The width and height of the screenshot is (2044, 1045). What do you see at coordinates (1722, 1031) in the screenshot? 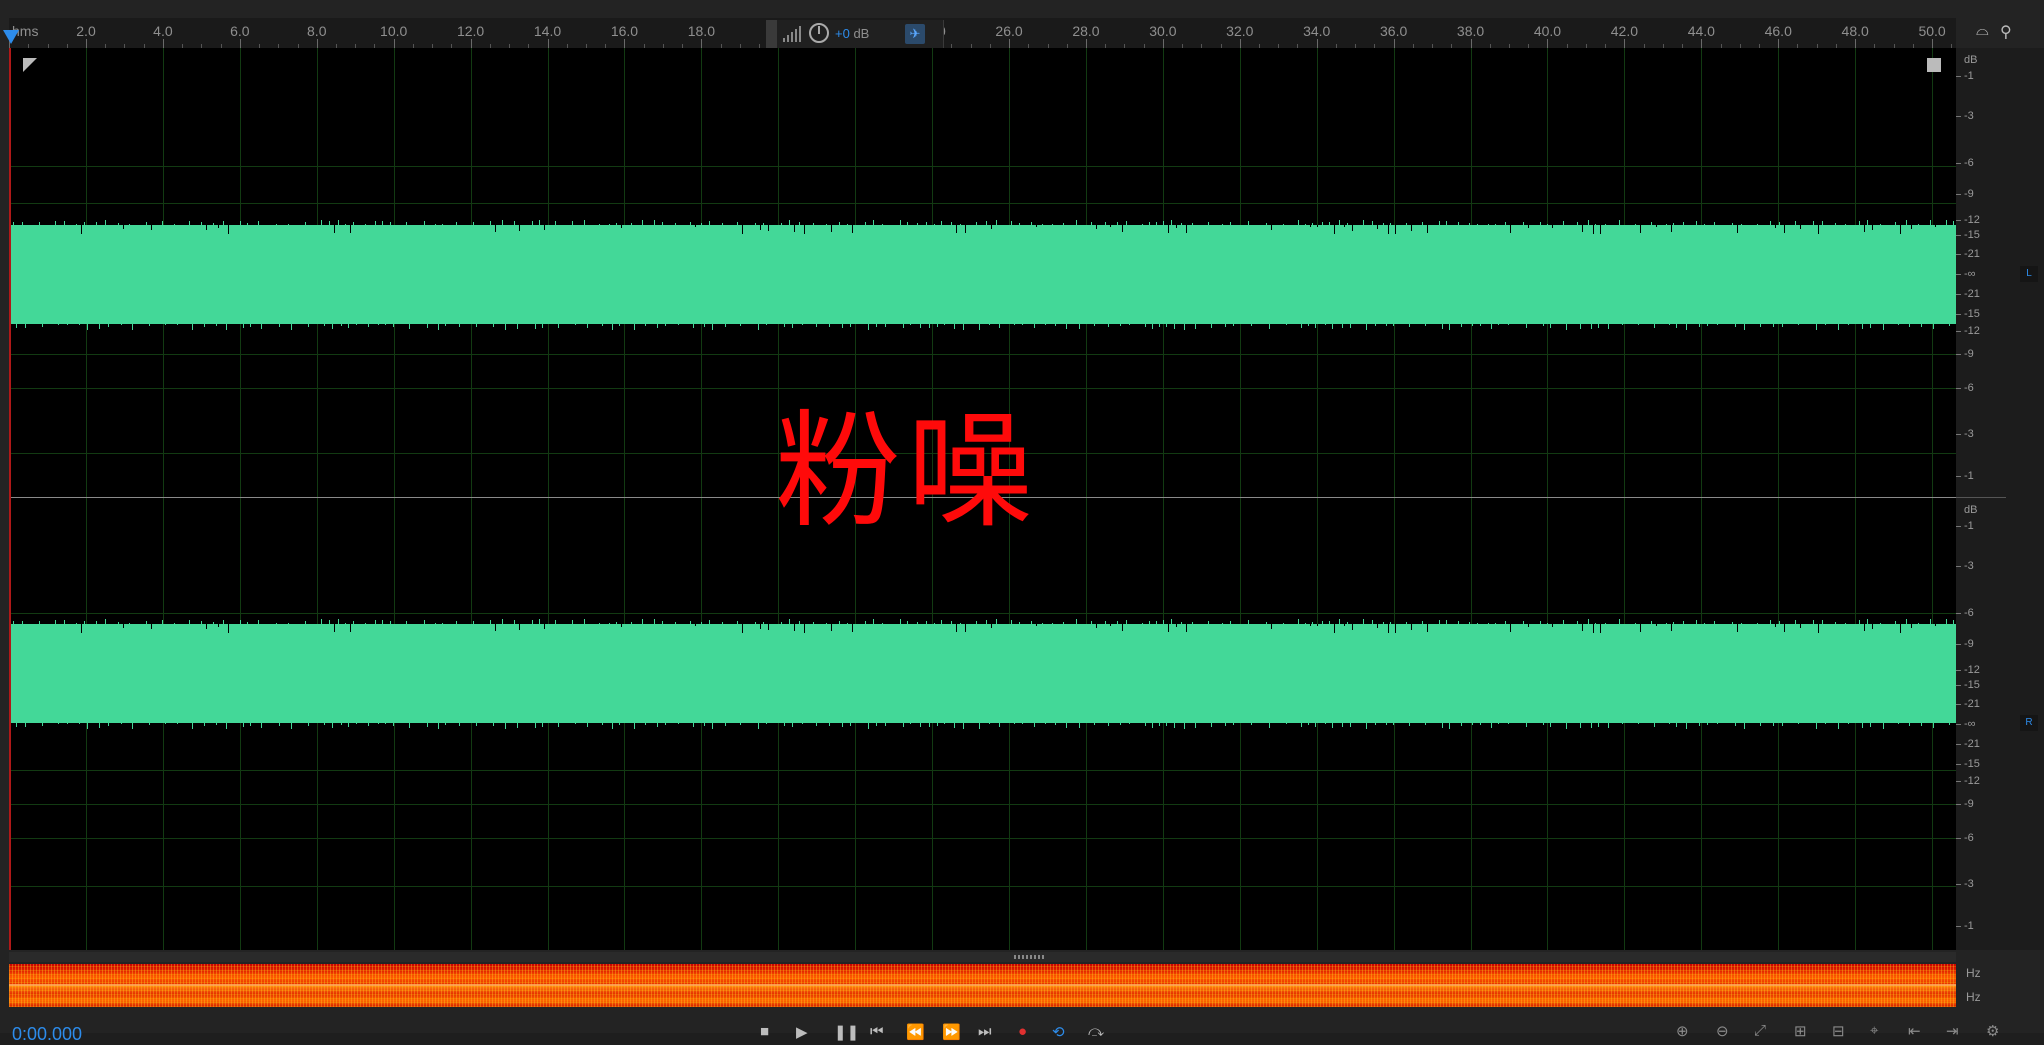
I see `zoom-out-amplitude-icon: ⊖` at bounding box center [1722, 1031].